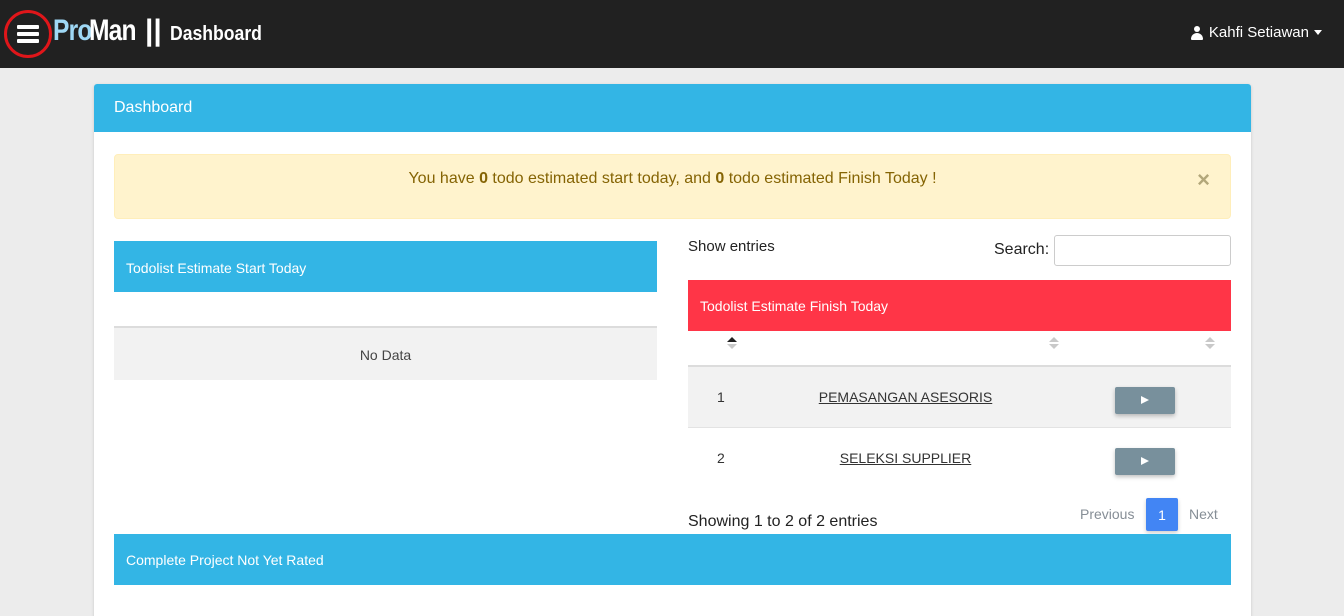  What do you see at coordinates (1210, 344) in the screenshot?
I see `sort-icon-action` at bounding box center [1210, 344].